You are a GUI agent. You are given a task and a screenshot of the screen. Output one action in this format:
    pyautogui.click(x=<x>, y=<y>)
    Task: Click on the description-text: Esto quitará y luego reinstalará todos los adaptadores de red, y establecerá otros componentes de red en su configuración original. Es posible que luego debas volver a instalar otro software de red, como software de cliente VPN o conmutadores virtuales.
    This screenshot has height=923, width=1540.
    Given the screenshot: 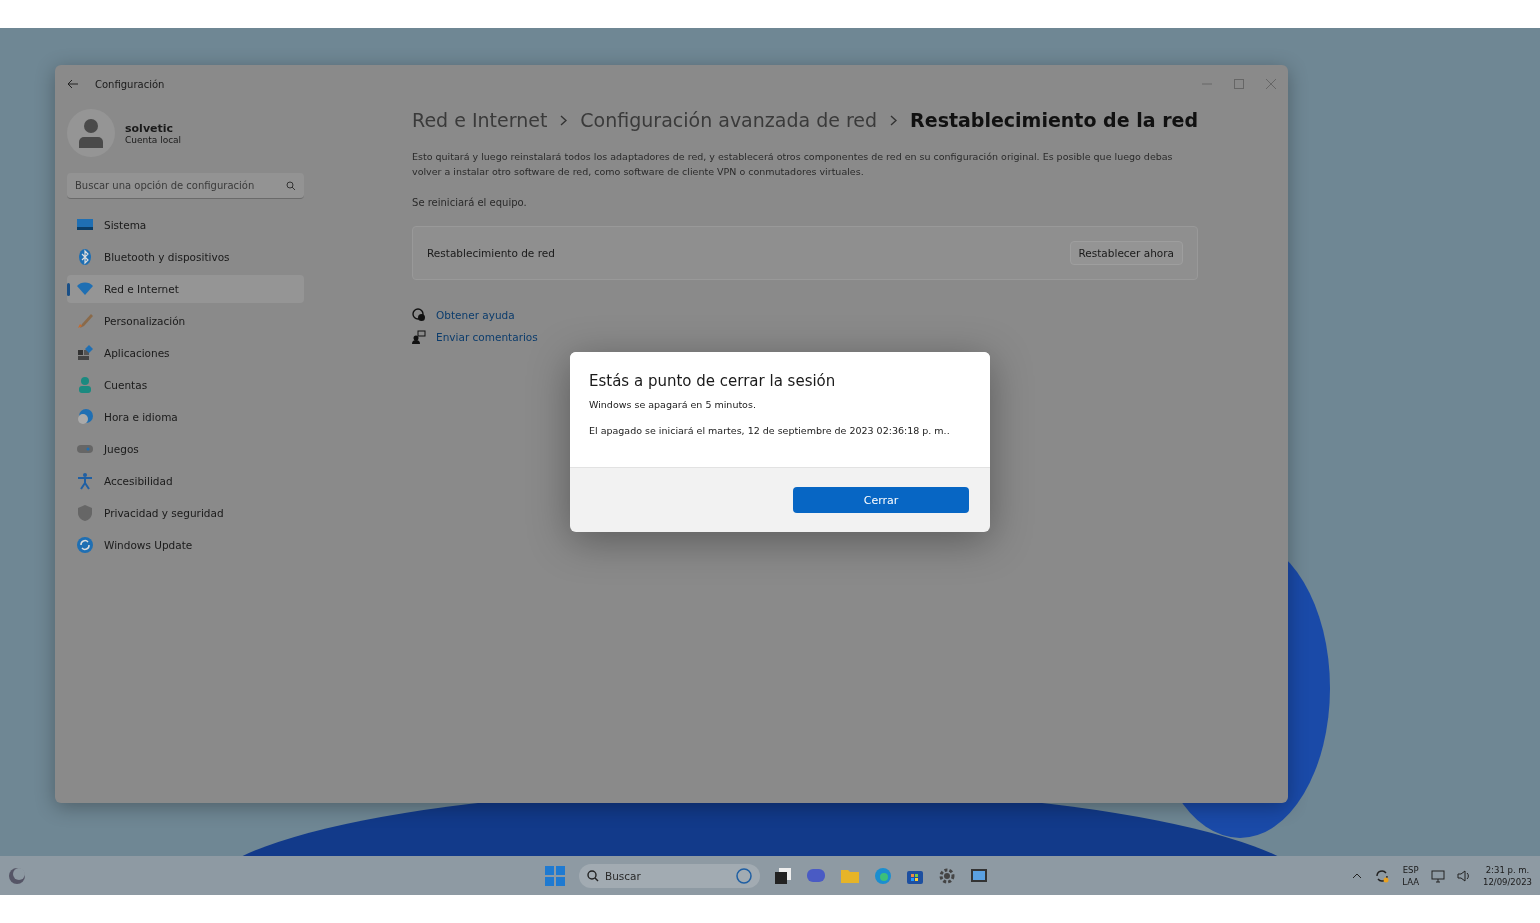 What is the action you would take?
    pyautogui.click(x=793, y=164)
    